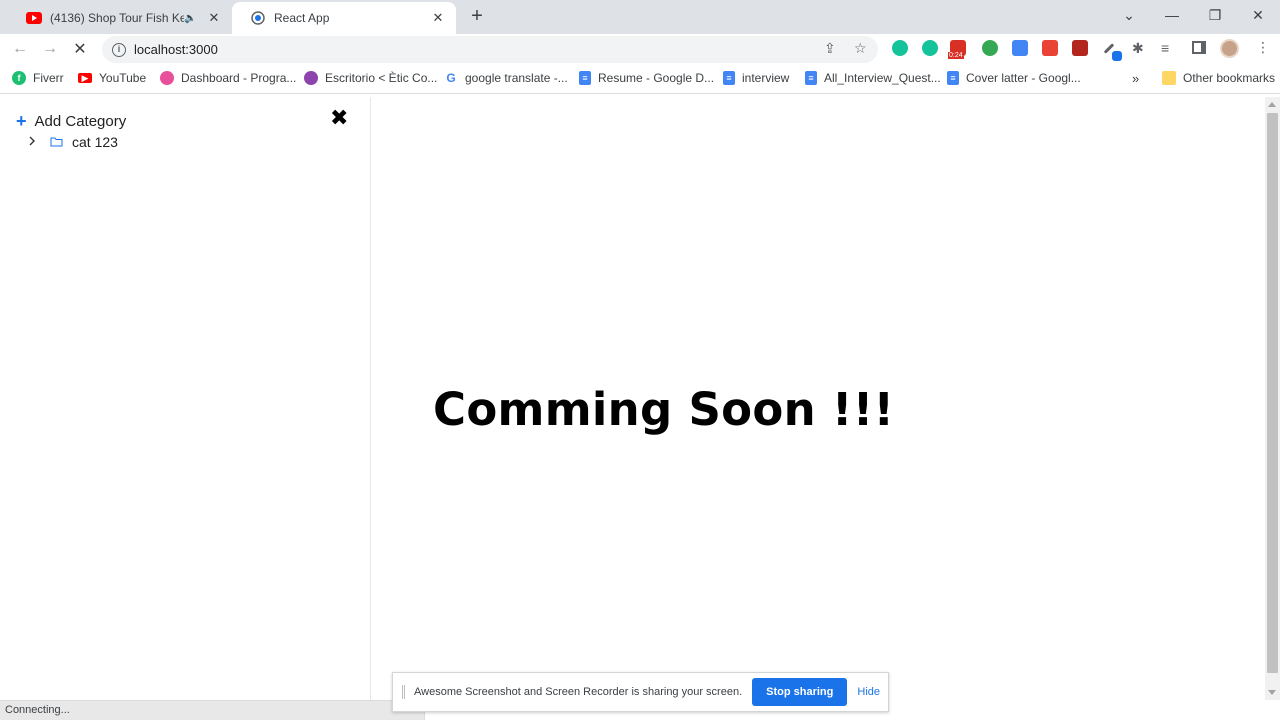 This screenshot has height=720, width=1280. I want to click on bookmark-fiverr: f Fiverr, so click(38, 78).